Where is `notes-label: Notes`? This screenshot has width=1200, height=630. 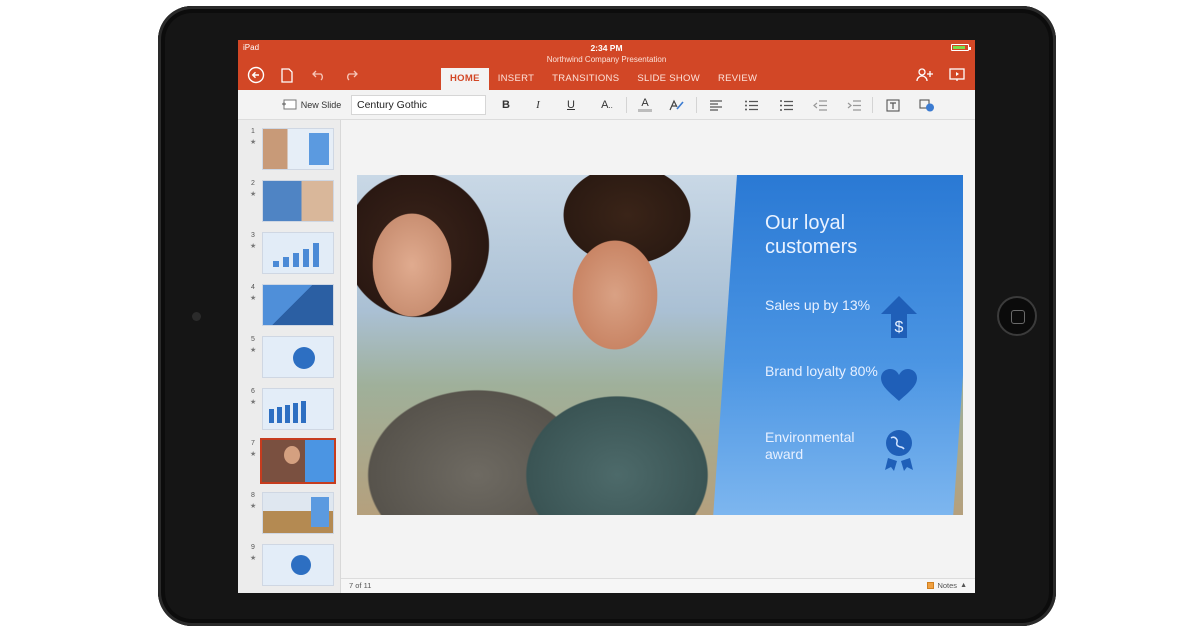
notes-label: Notes is located at coordinates (947, 585).